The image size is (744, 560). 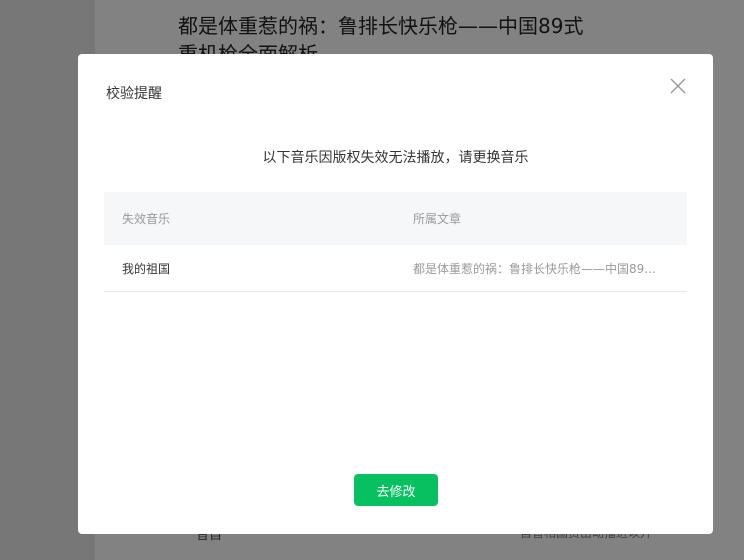 I want to click on close-icon, so click(x=678, y=86).